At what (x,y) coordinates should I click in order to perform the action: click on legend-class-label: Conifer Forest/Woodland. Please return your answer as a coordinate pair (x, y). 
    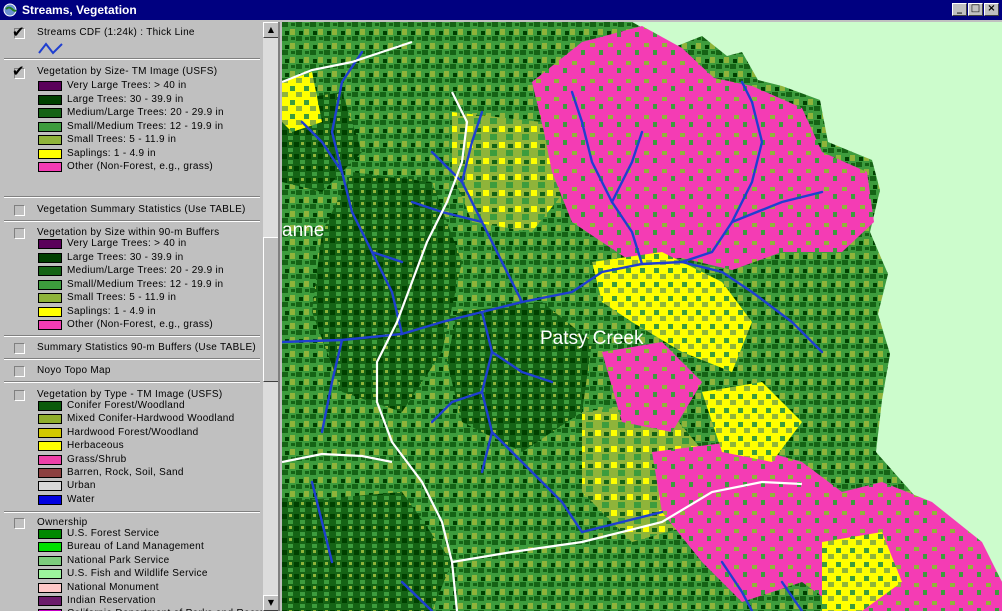
    Looking at the image, I should click on (126, 405).